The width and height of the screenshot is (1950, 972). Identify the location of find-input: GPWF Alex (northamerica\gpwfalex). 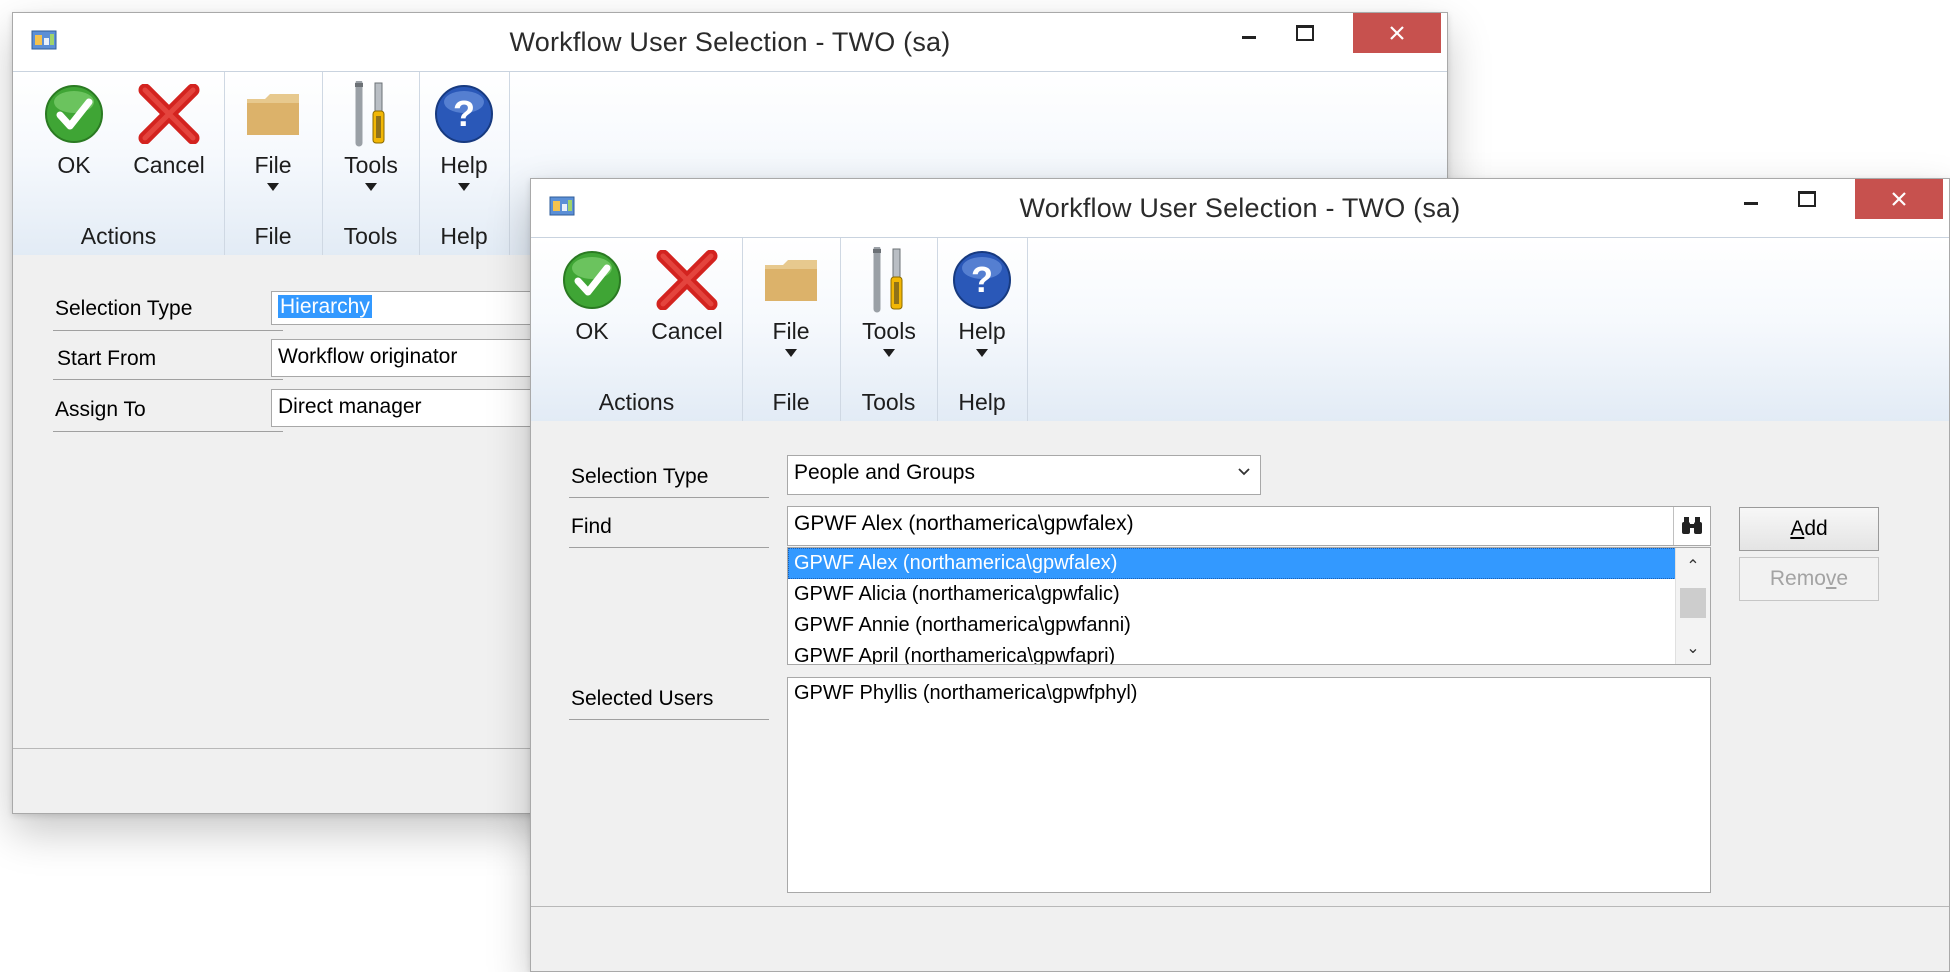
(1249, 526).